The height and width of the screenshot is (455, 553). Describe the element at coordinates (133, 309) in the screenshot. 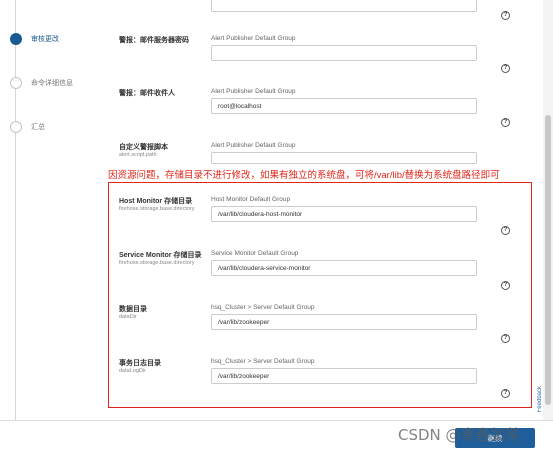

I see `data-dir-label: 数据目录` at that location.